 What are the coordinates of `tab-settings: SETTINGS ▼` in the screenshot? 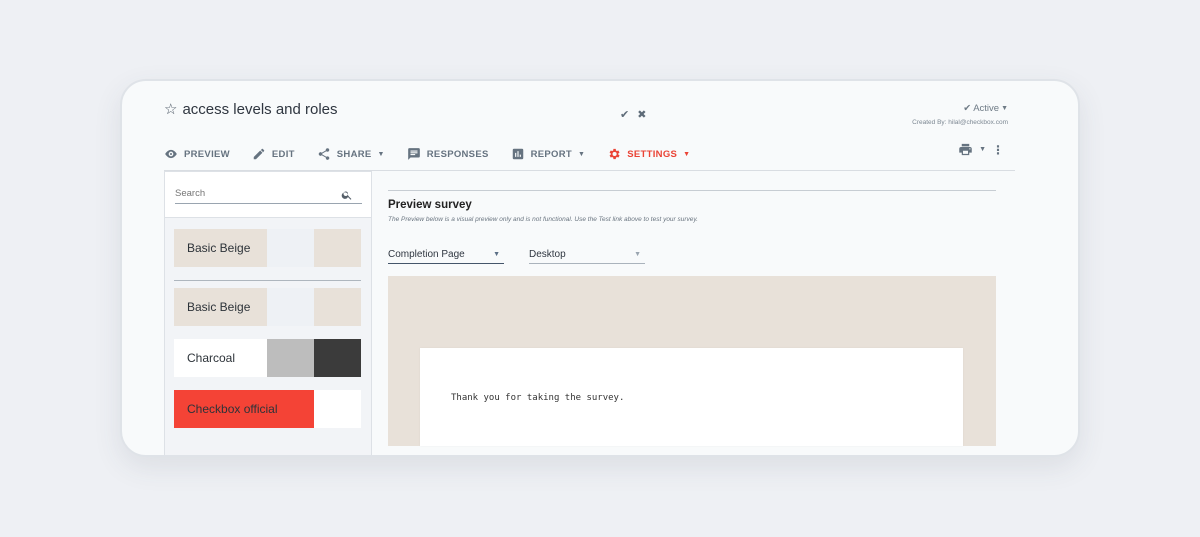 It's located at (649, 154).